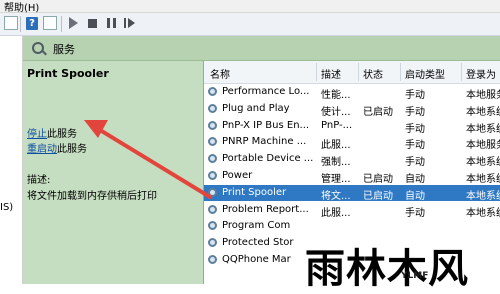 This screenshot has width=500, height=294. What do you see at coordinates (425, 73) in the screenshot?
I see `column-startup: 启动类型` at bounding box center [425, 73].